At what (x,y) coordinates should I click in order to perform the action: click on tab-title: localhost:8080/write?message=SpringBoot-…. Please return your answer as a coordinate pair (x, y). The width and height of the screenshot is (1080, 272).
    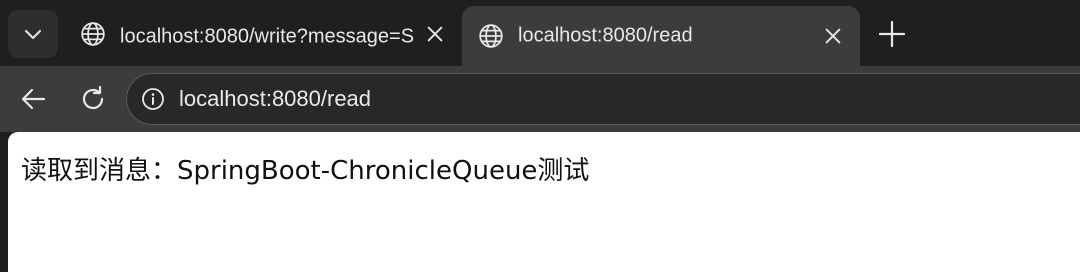
    Looking at the image, I should click on (267, 36).